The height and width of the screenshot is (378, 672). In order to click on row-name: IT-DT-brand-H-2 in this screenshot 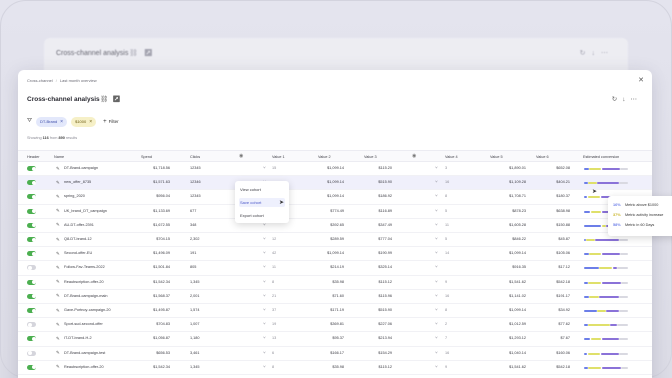, I will do `click(78, 338)`.